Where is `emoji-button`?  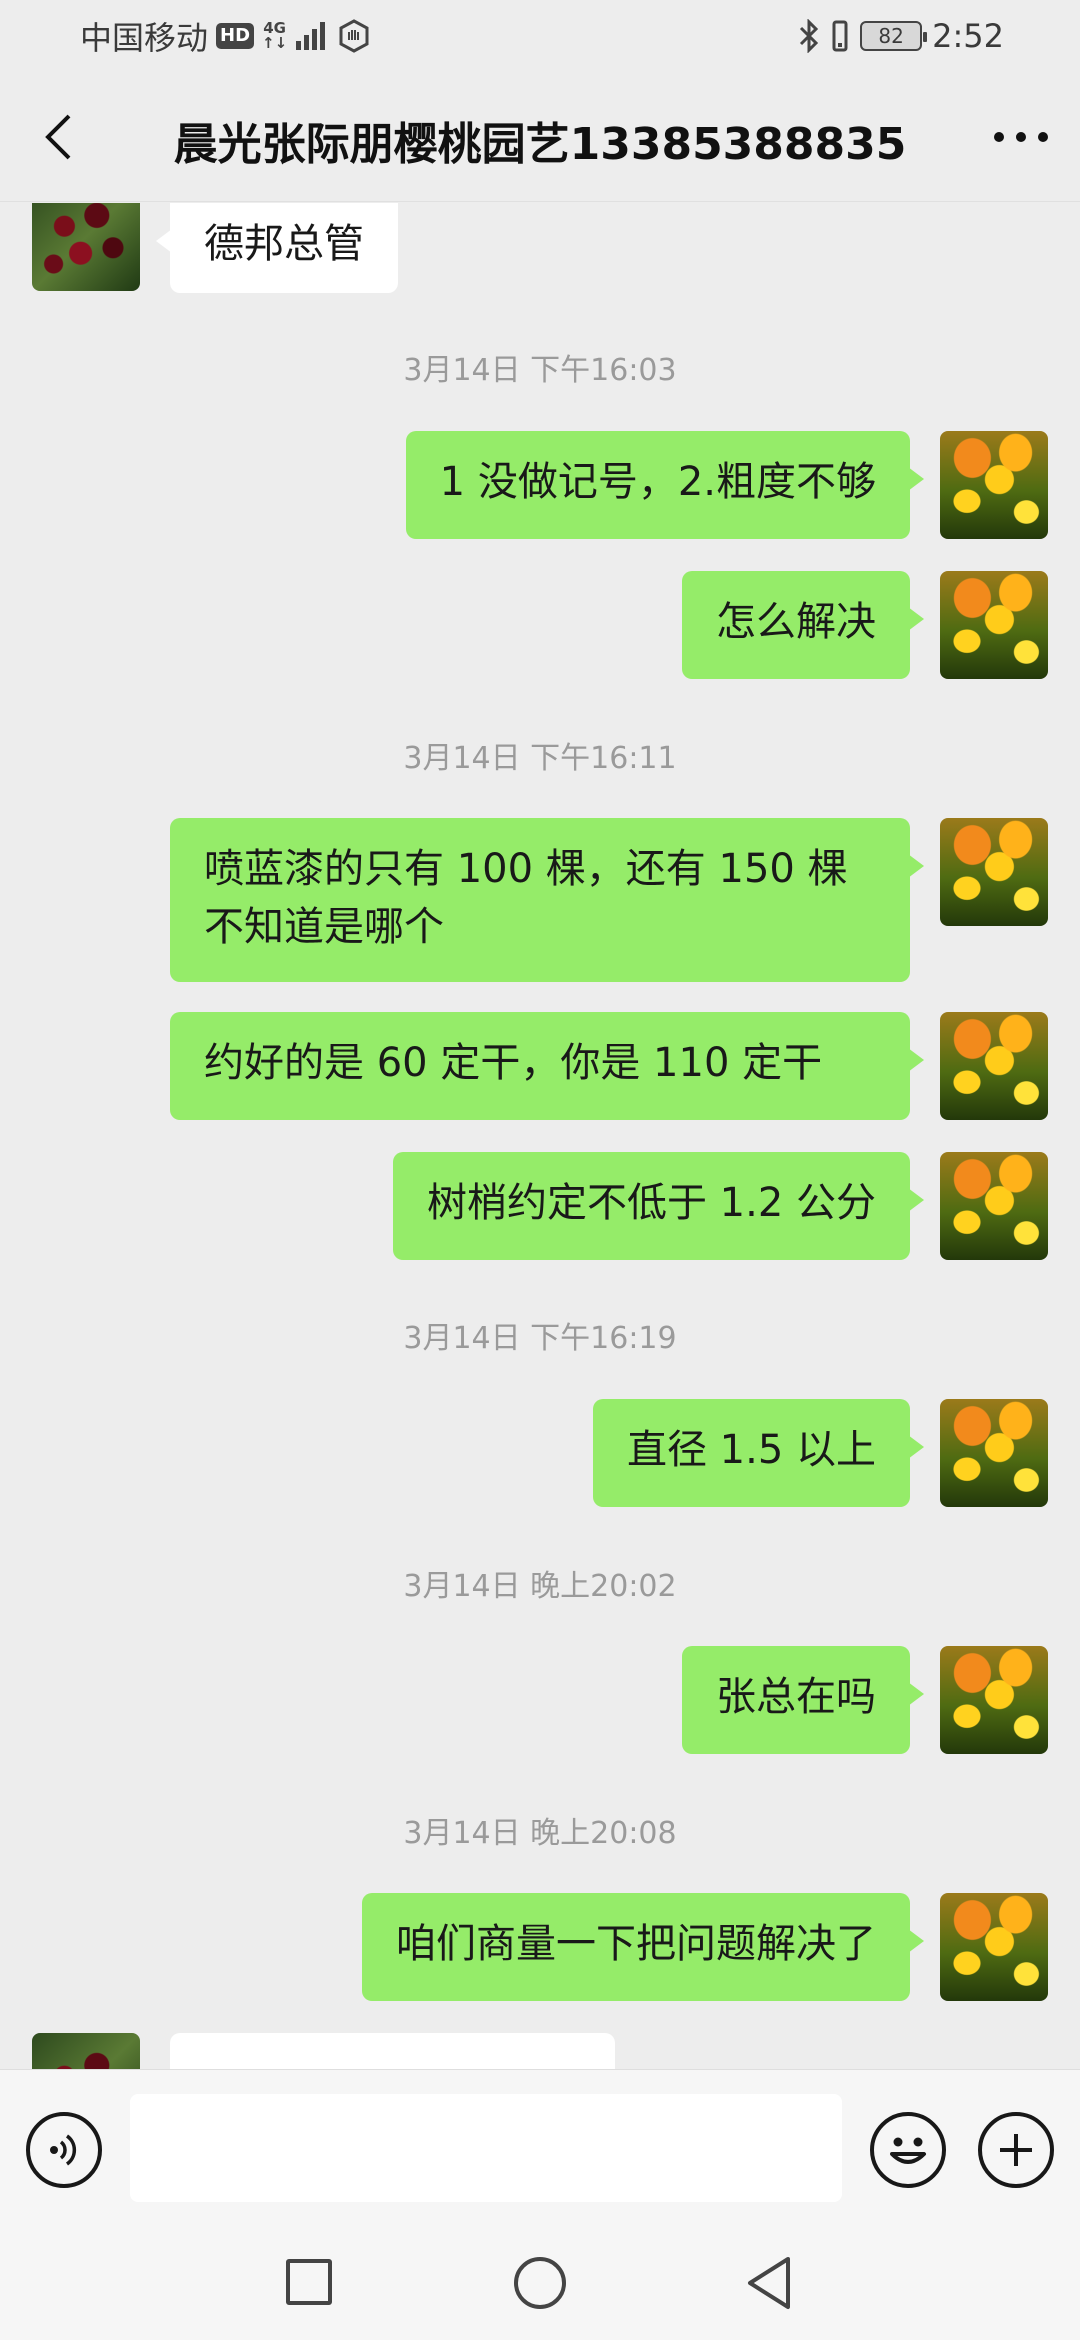
emoji-button is located at coordinates (908, 2150).